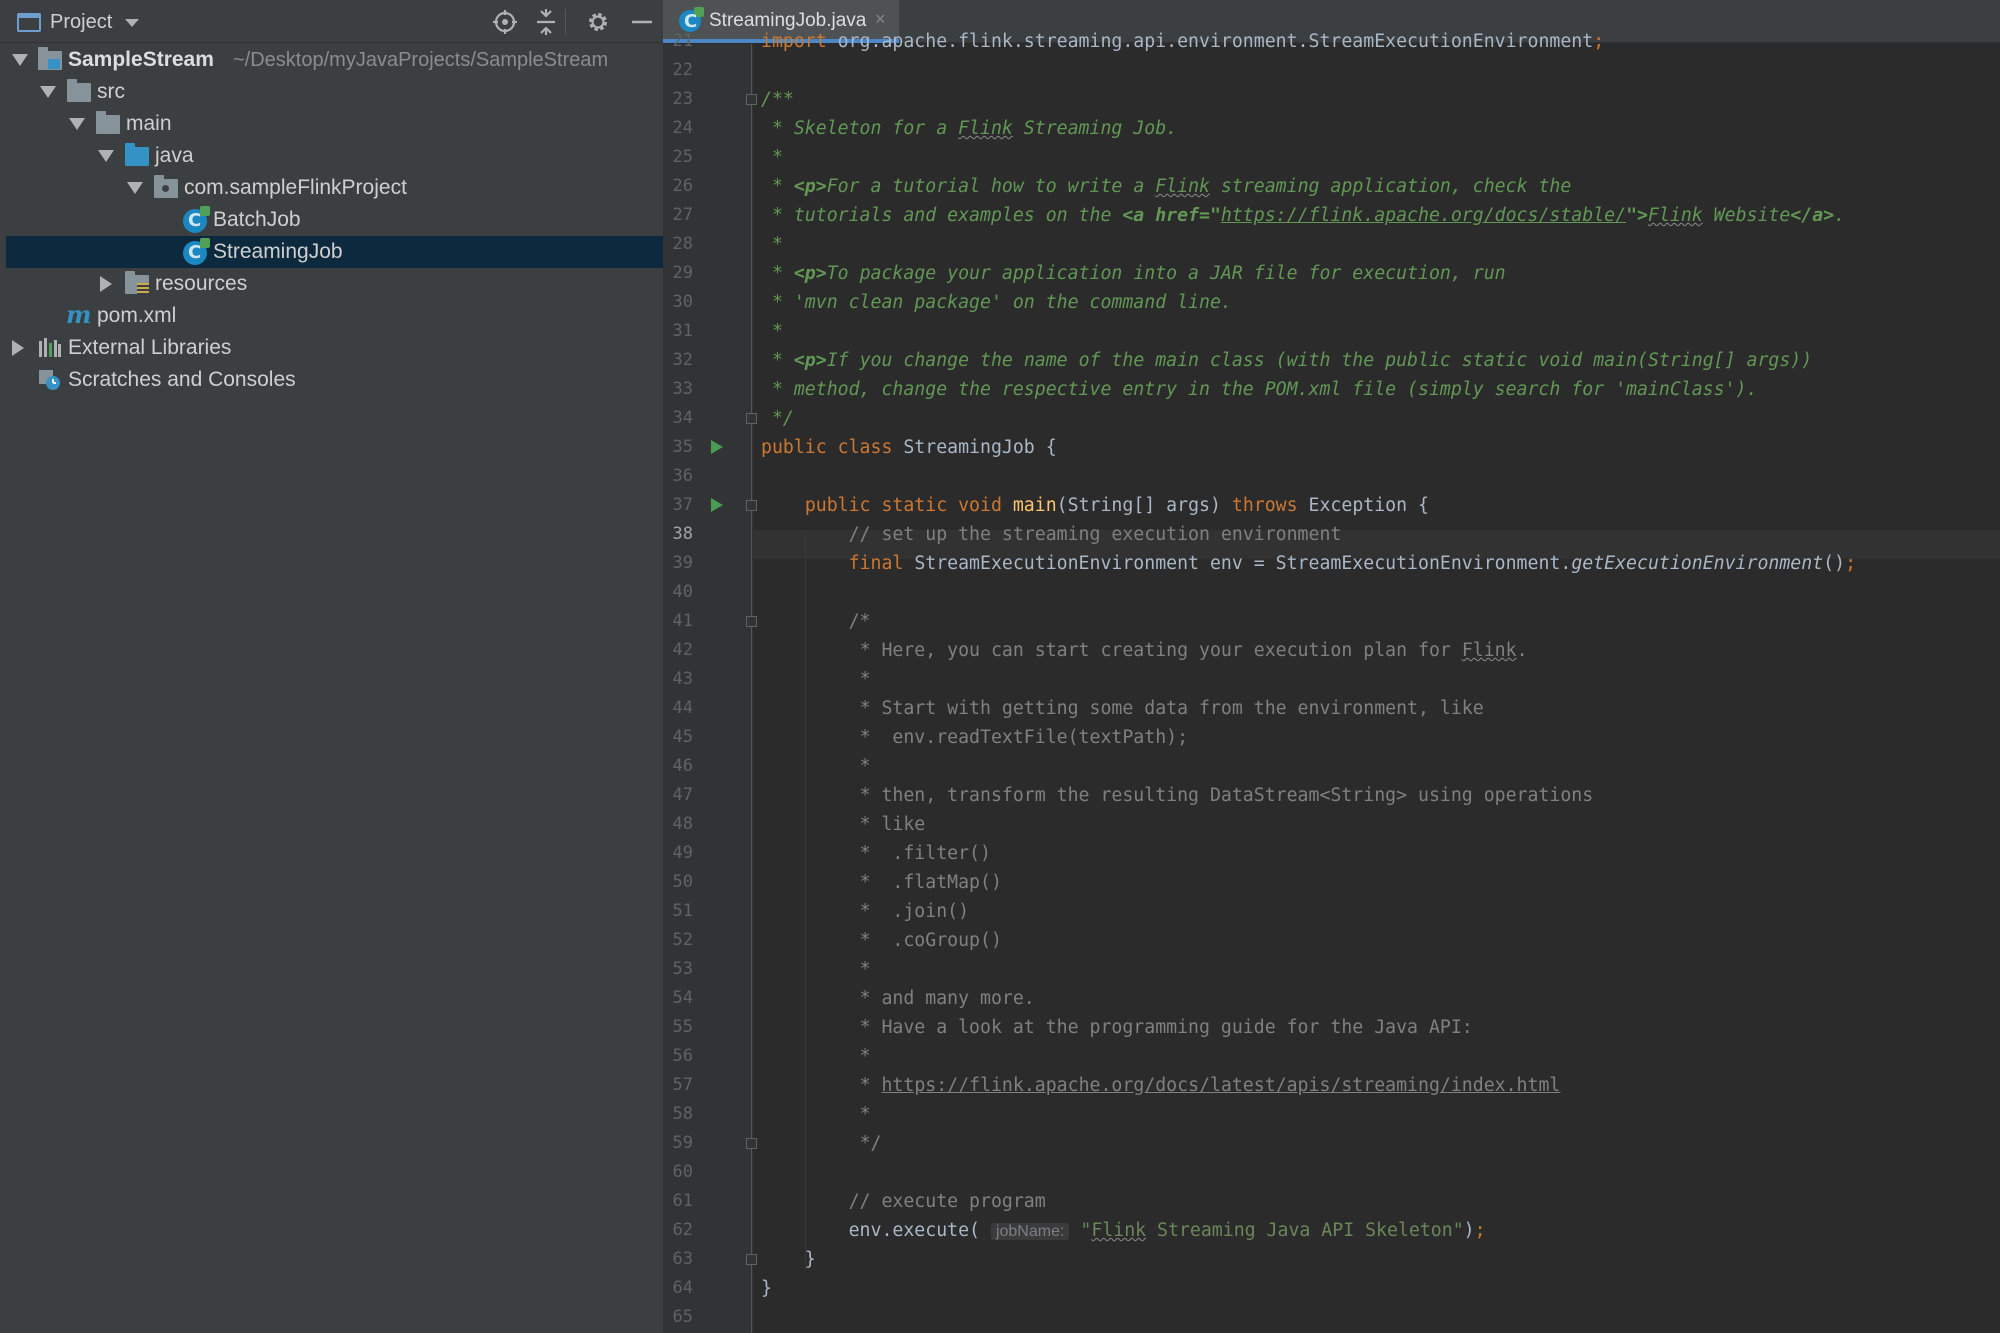  Describe the element at coordinates (334, 348) in the screenshot. I see `tree-item-external-libraries: External Libraries` at that location.